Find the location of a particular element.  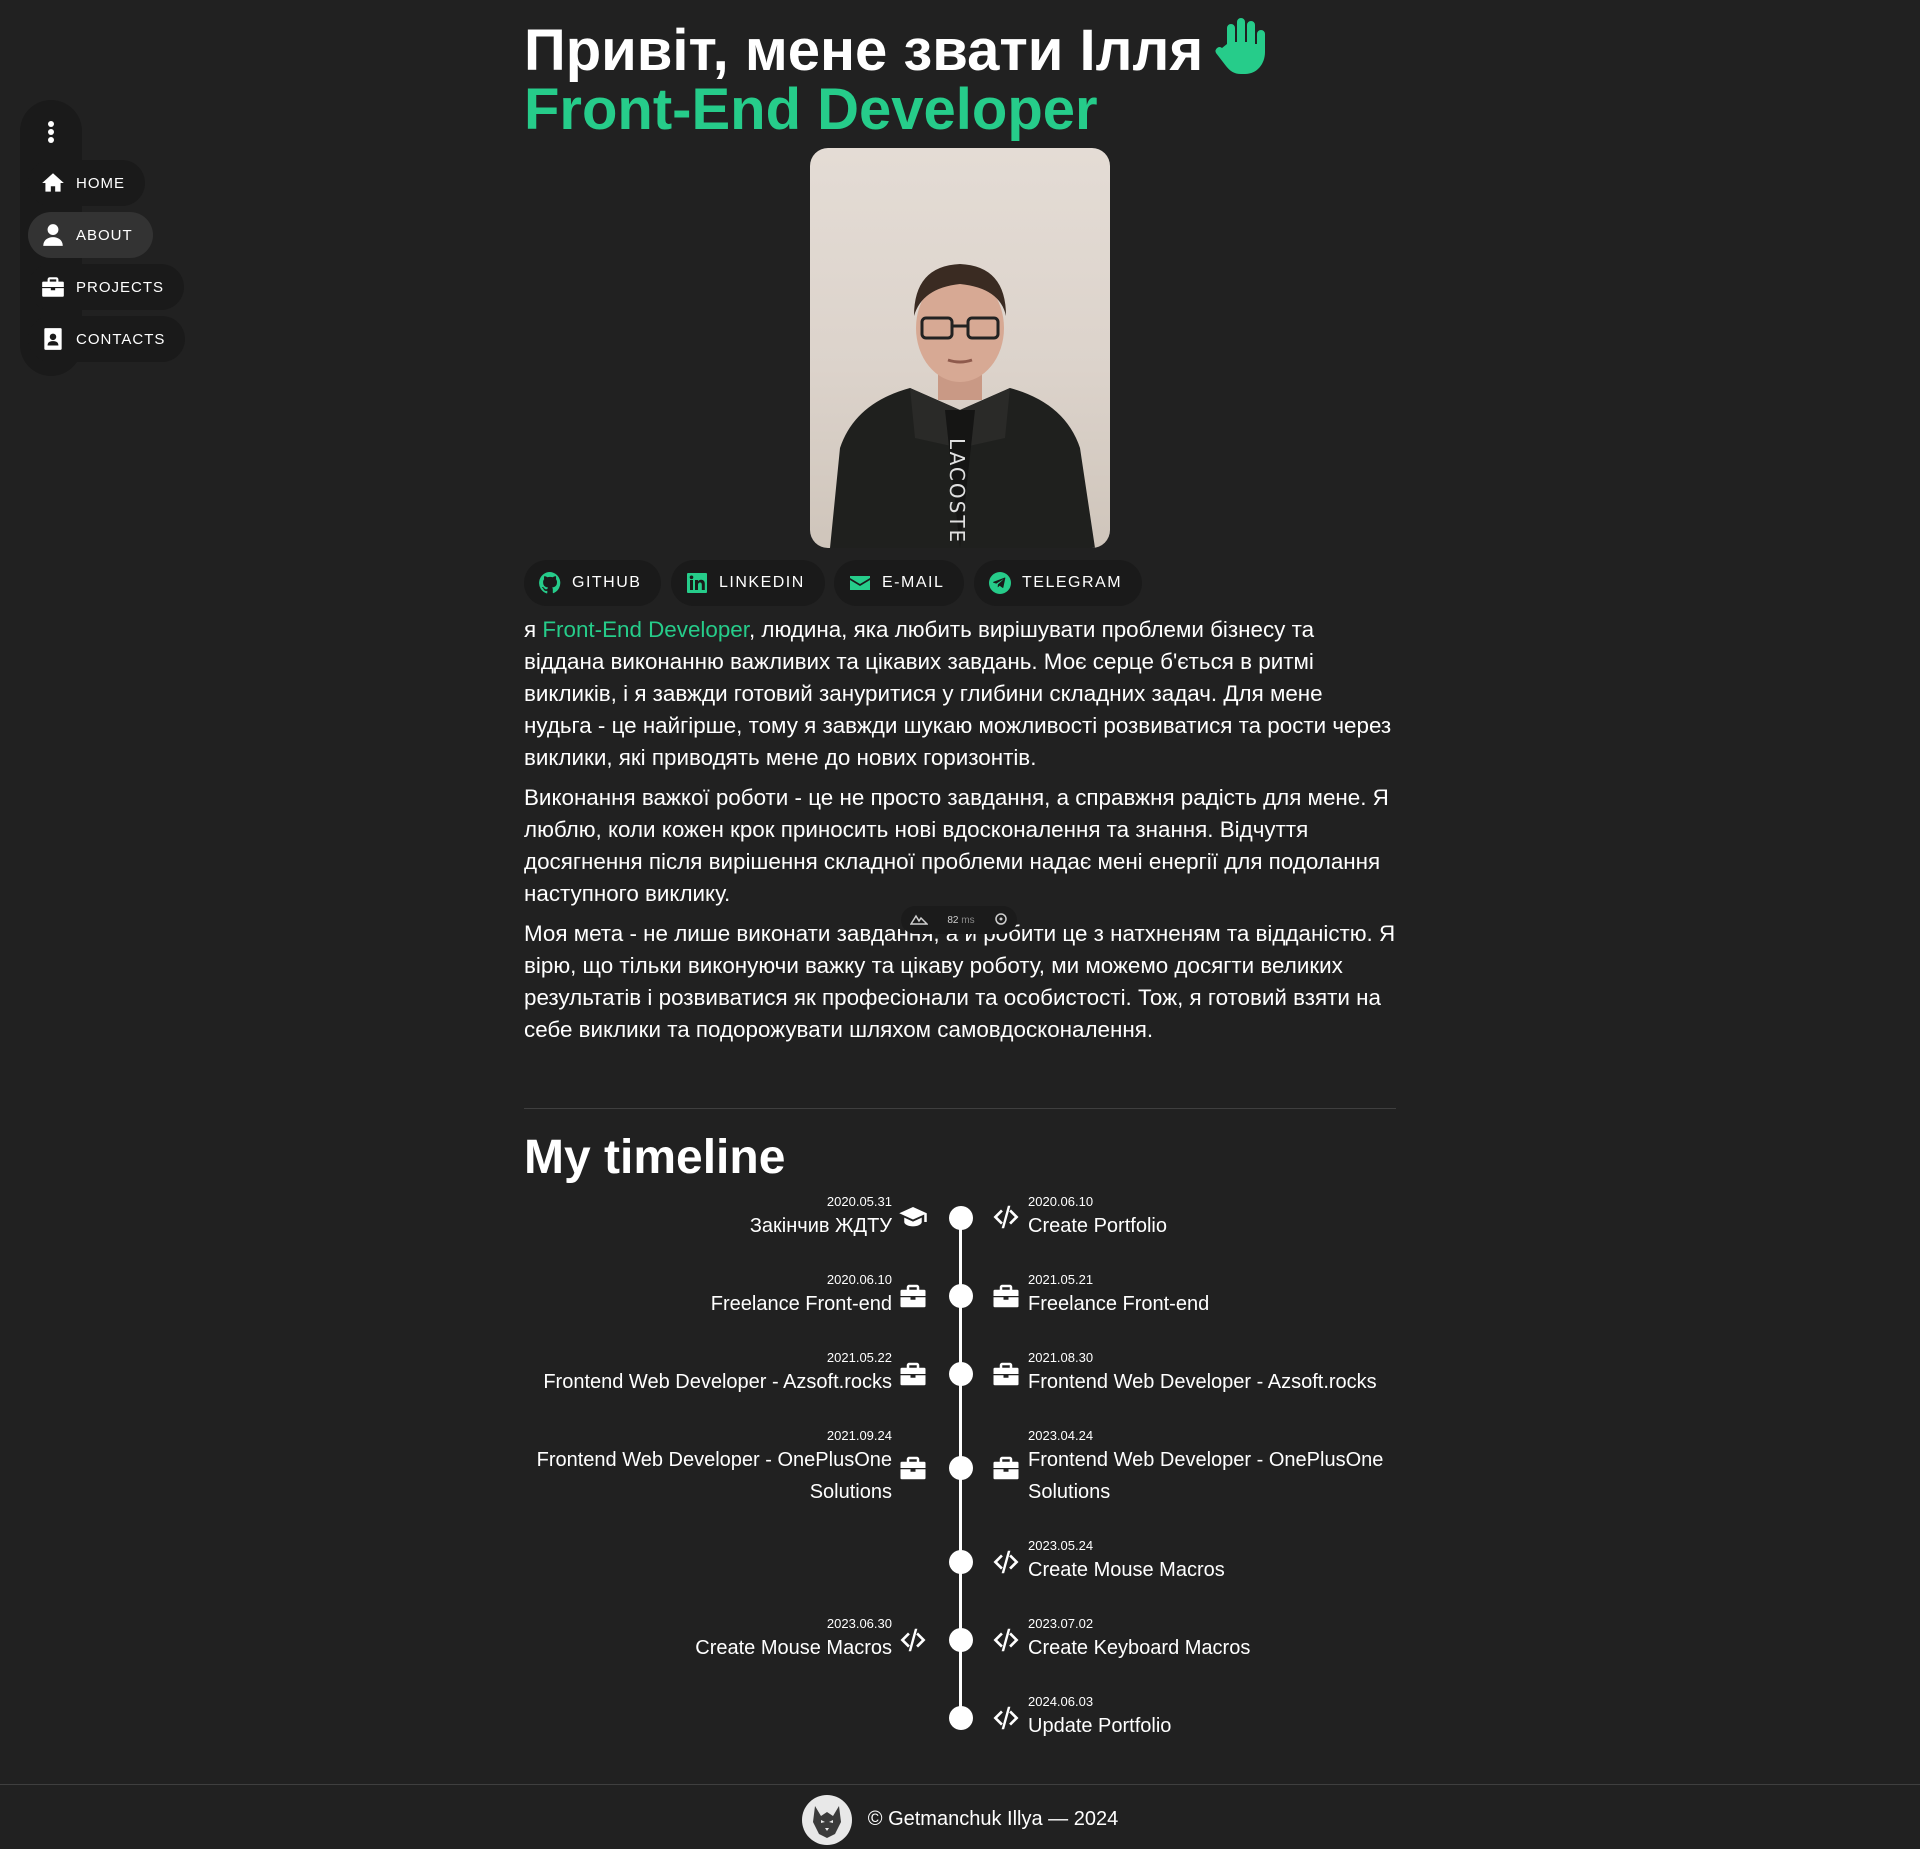

target-icon is located at coordinates (1001, 920).